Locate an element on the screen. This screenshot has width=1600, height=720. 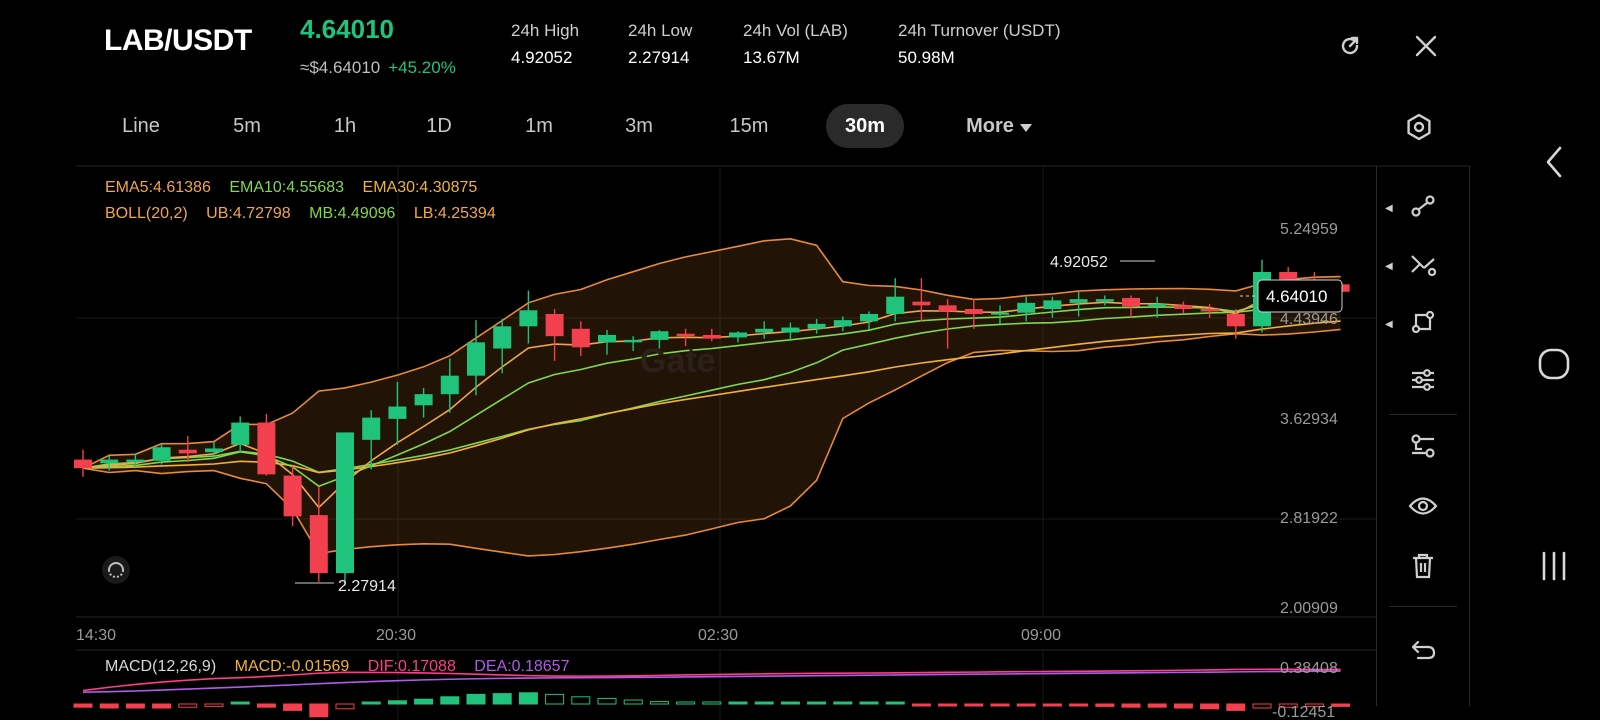
eye-icon is located at coordinates (1423, 508).